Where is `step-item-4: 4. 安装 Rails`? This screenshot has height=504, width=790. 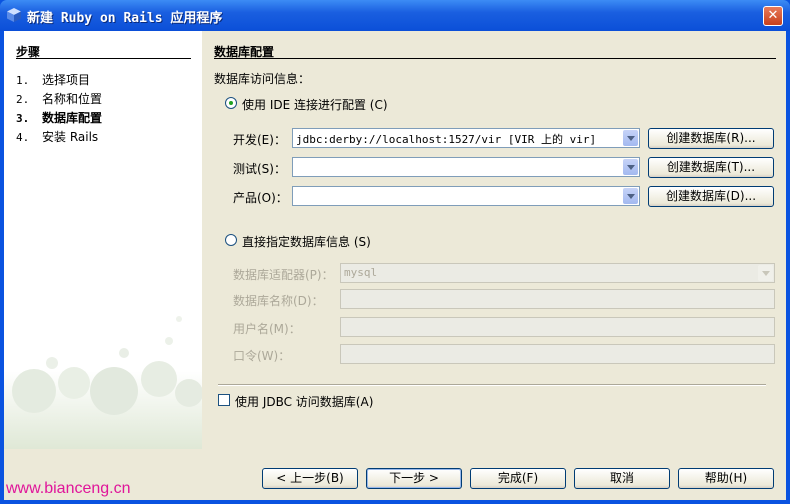
step-item-4: 4. 安装 Rails is located at coordinates (57, 136).